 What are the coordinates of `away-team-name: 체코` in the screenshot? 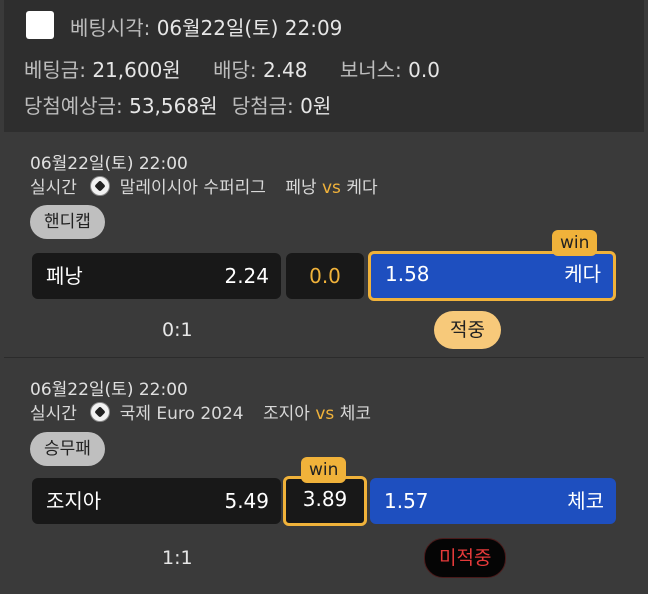 It's located at (585, 501).